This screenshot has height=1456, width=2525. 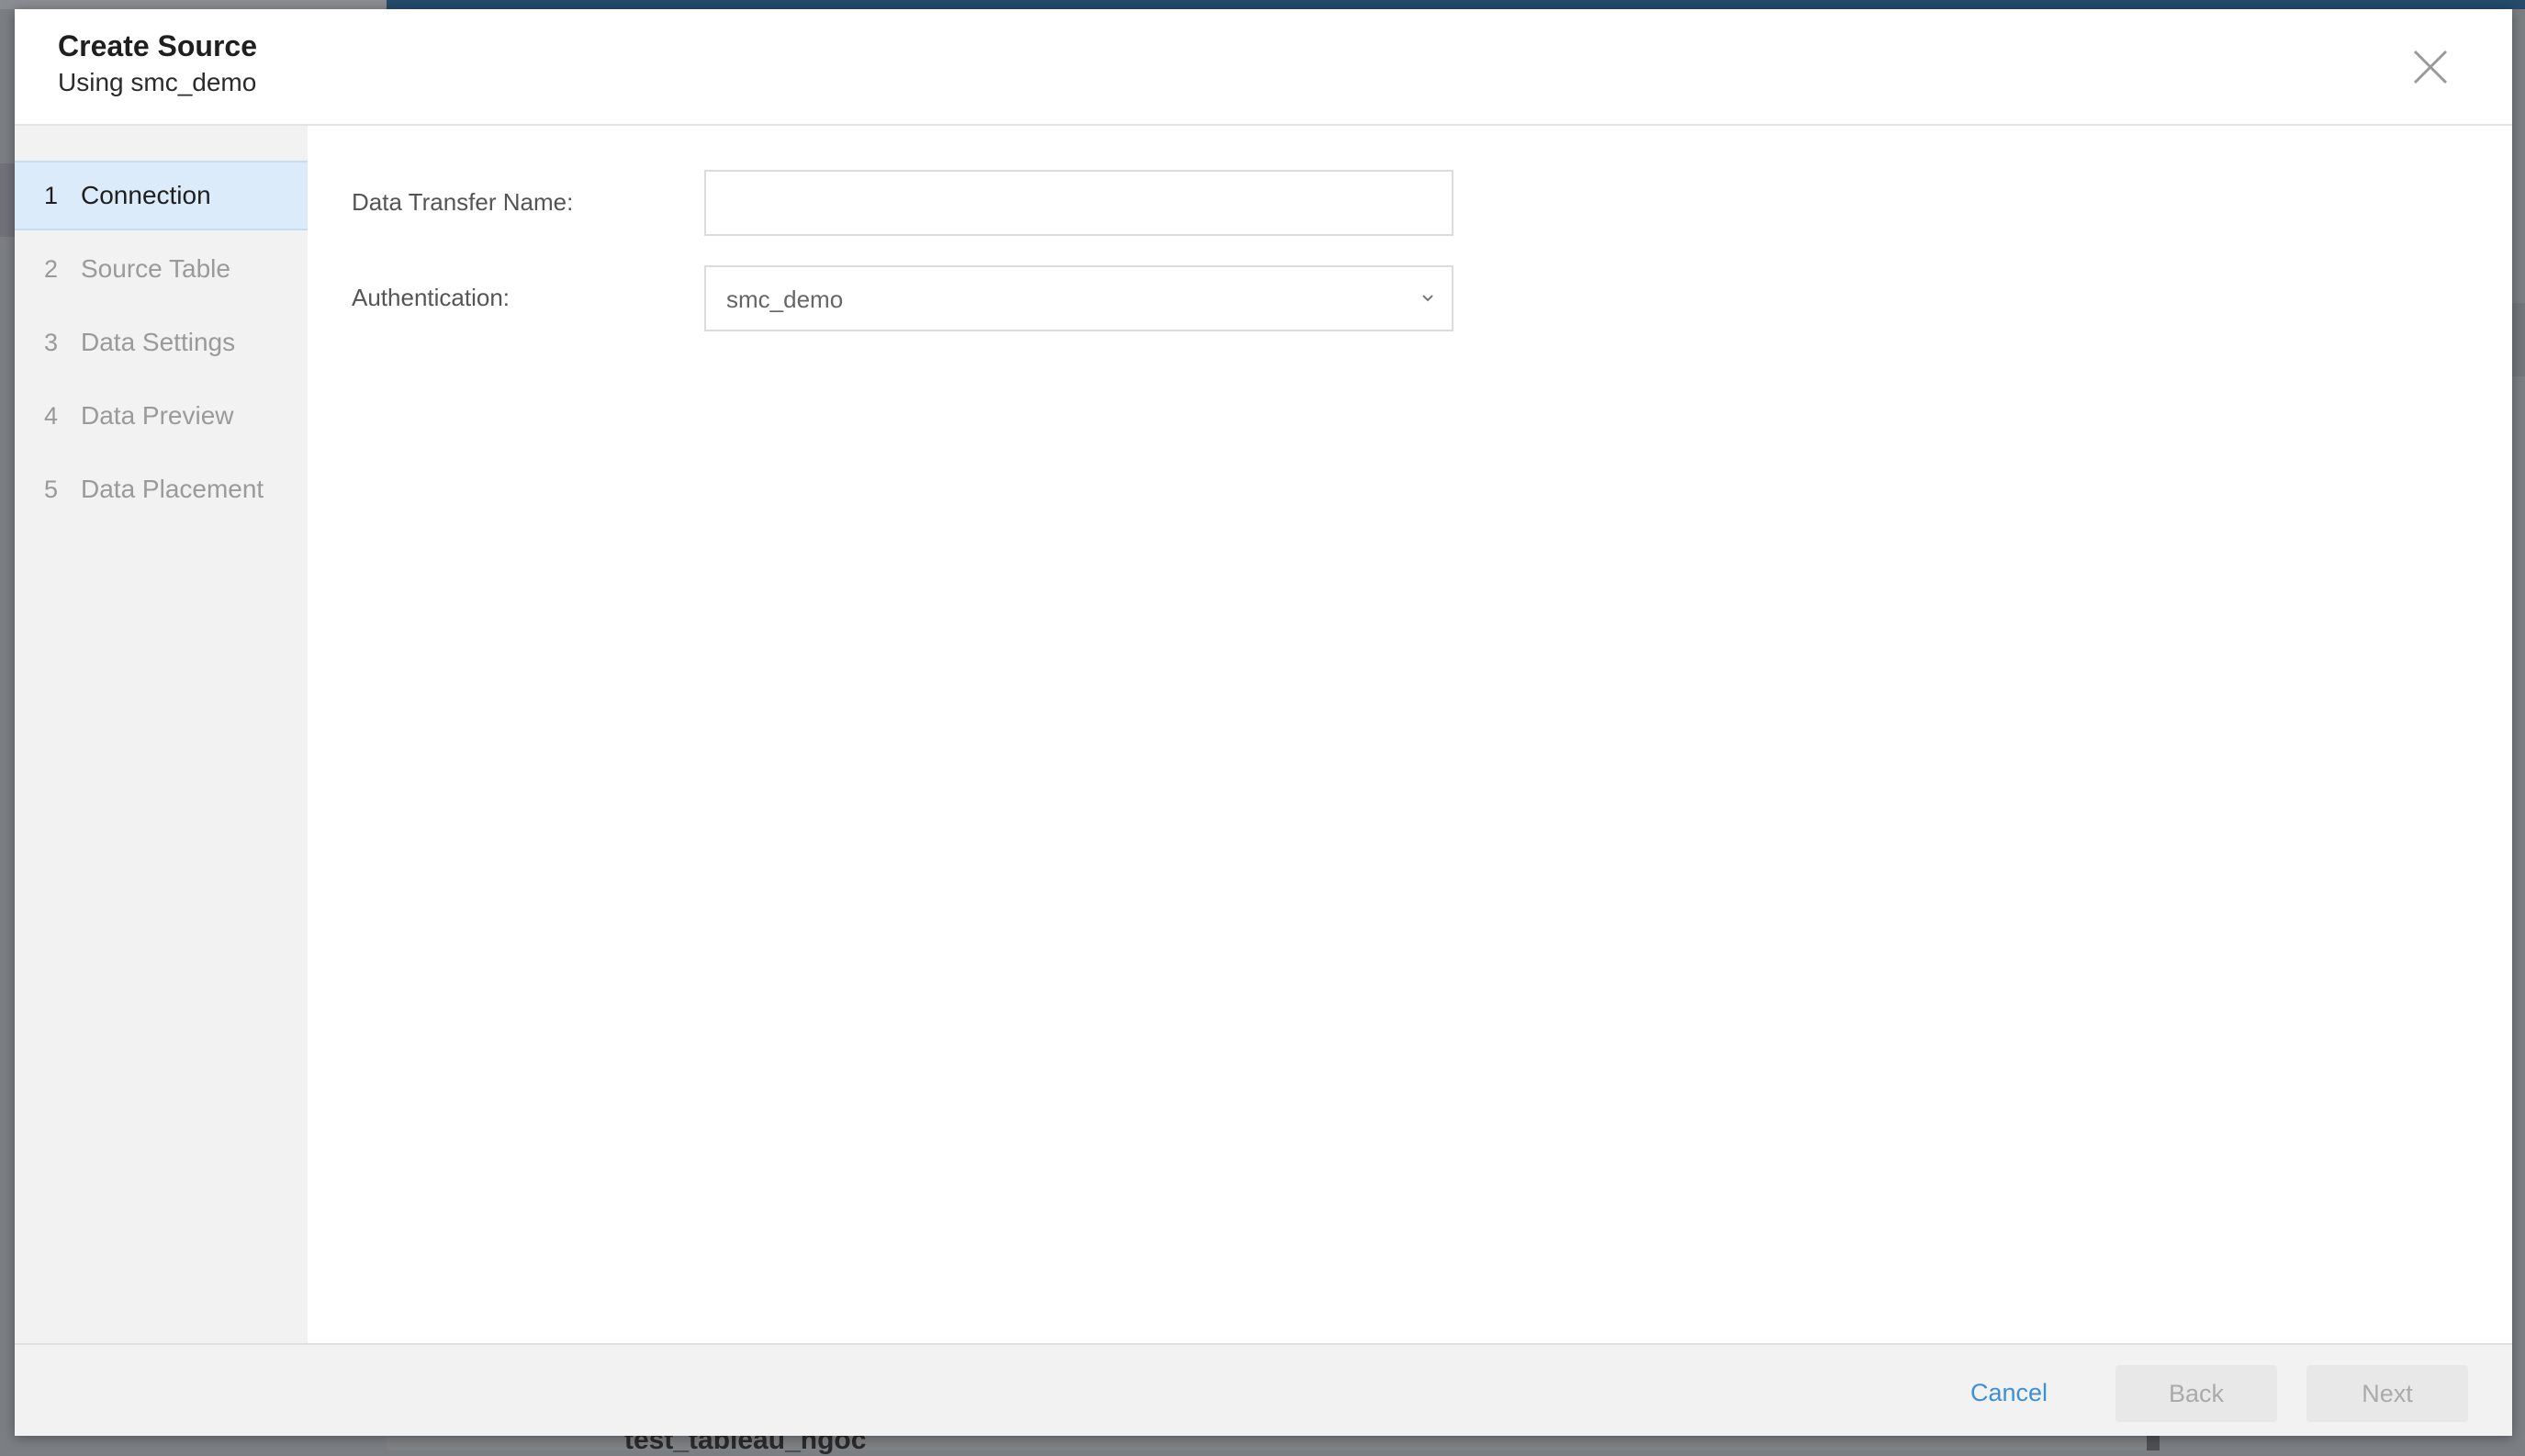 What do you see at coordinates (52, 342) in the screenshot?
I see `step-number: 3` at bounding box center [52, 342].